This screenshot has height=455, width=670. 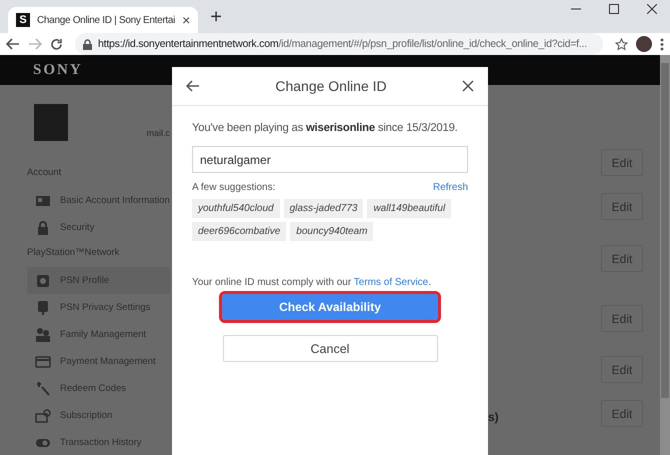 What do you see at coordinates (85, 388) in the screenshot?
I see `sidebar-item: Redeem Codes` at bounding box center [85, 388].